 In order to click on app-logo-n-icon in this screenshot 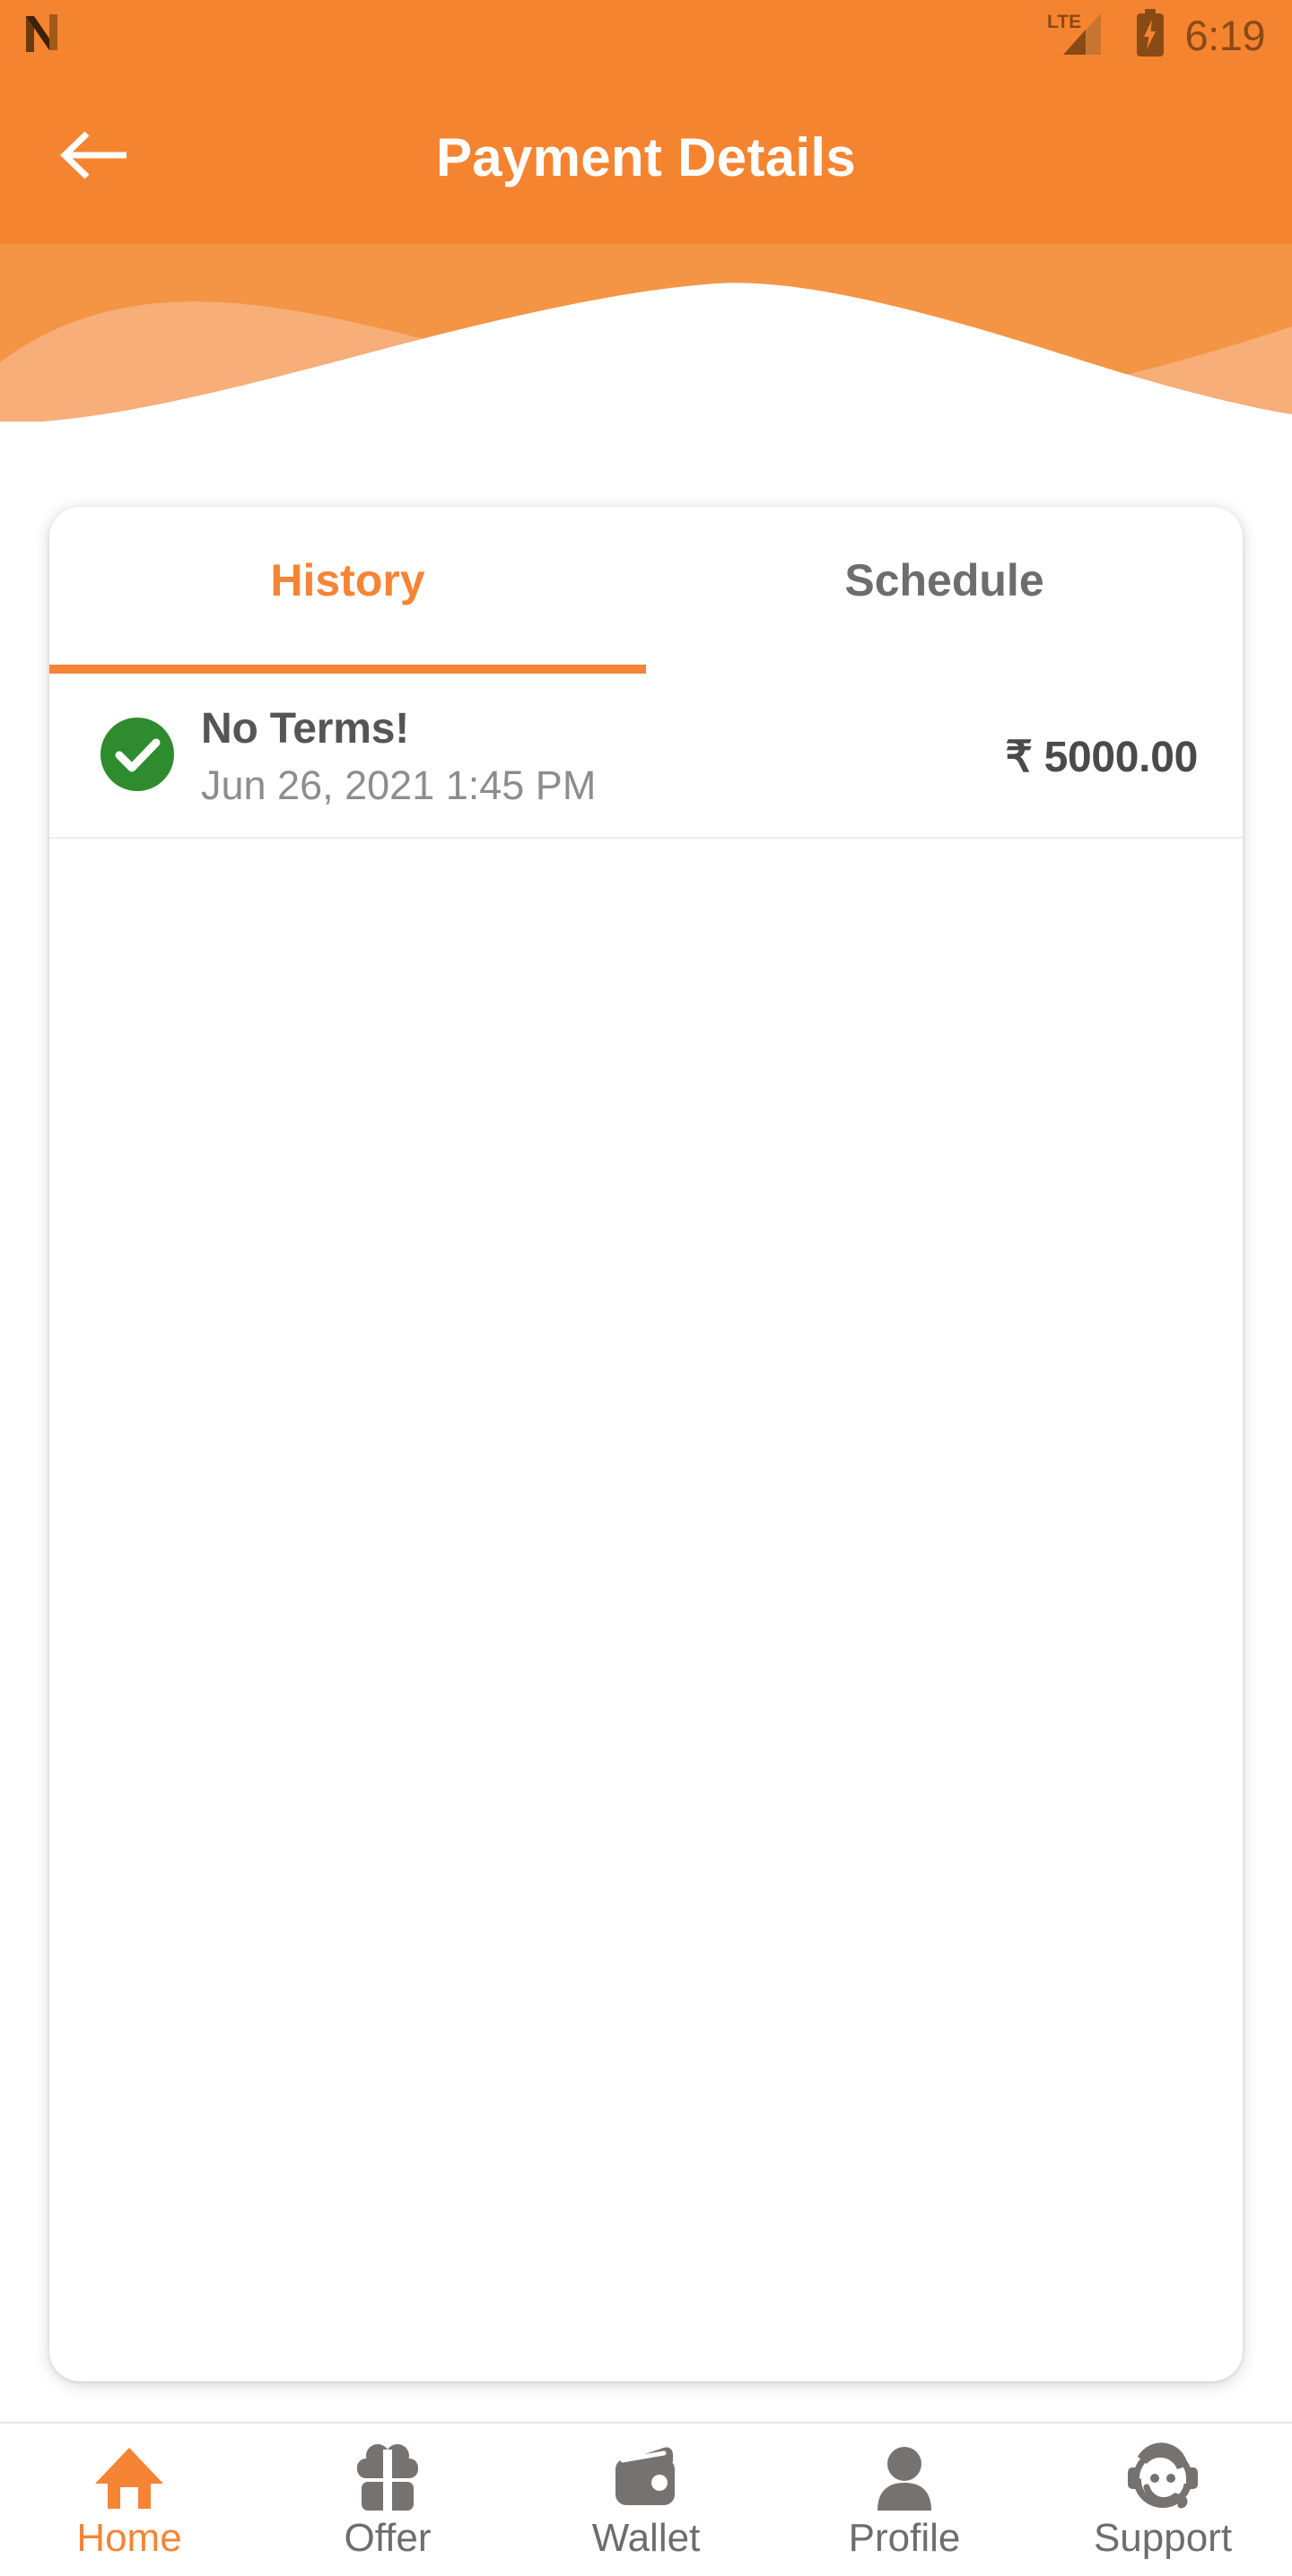, I will do `click(42, 35)`.